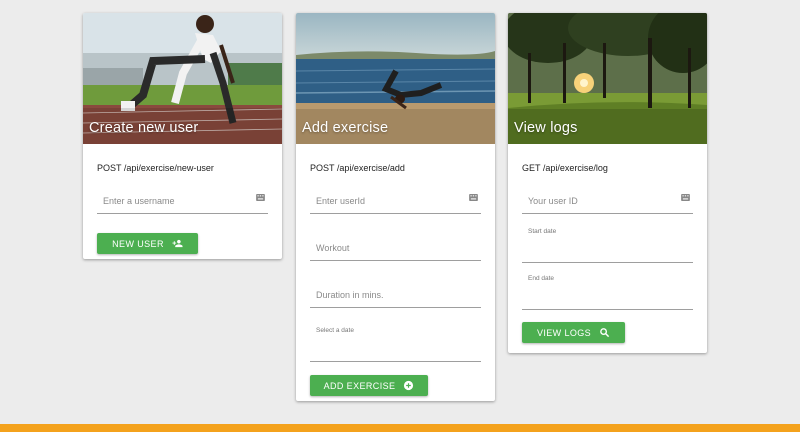  What do you see at coordinates (177, 243) in the screenshot?
I see `person-add-icon` at bounding box center [177, 243].